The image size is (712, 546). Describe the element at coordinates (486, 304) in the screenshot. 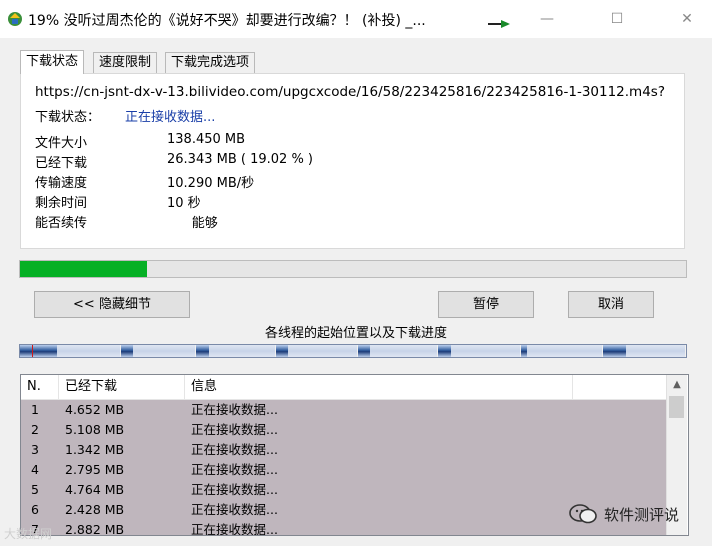

I see `pause-button: 暂停` at that location.